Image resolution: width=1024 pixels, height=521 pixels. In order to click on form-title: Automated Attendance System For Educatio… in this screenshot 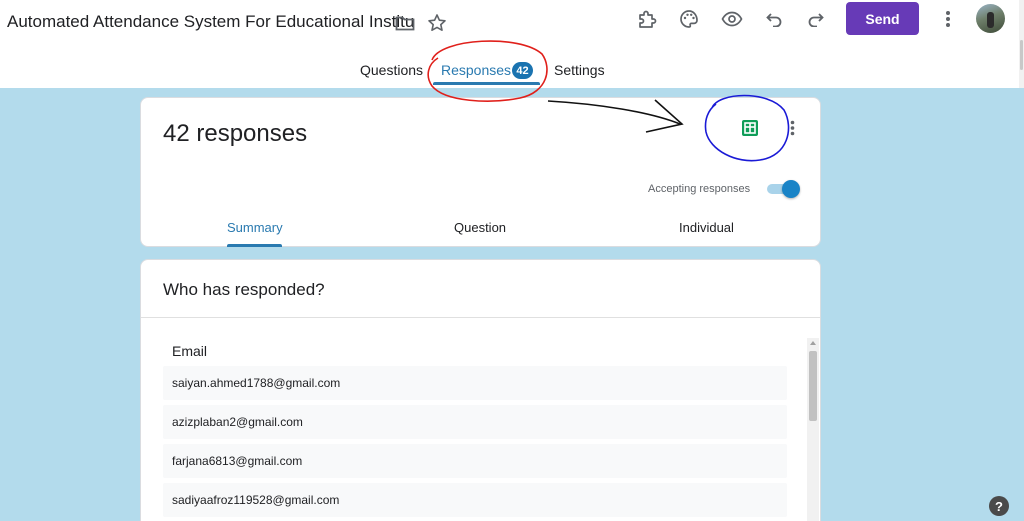, I will do `click(210, 22)`.